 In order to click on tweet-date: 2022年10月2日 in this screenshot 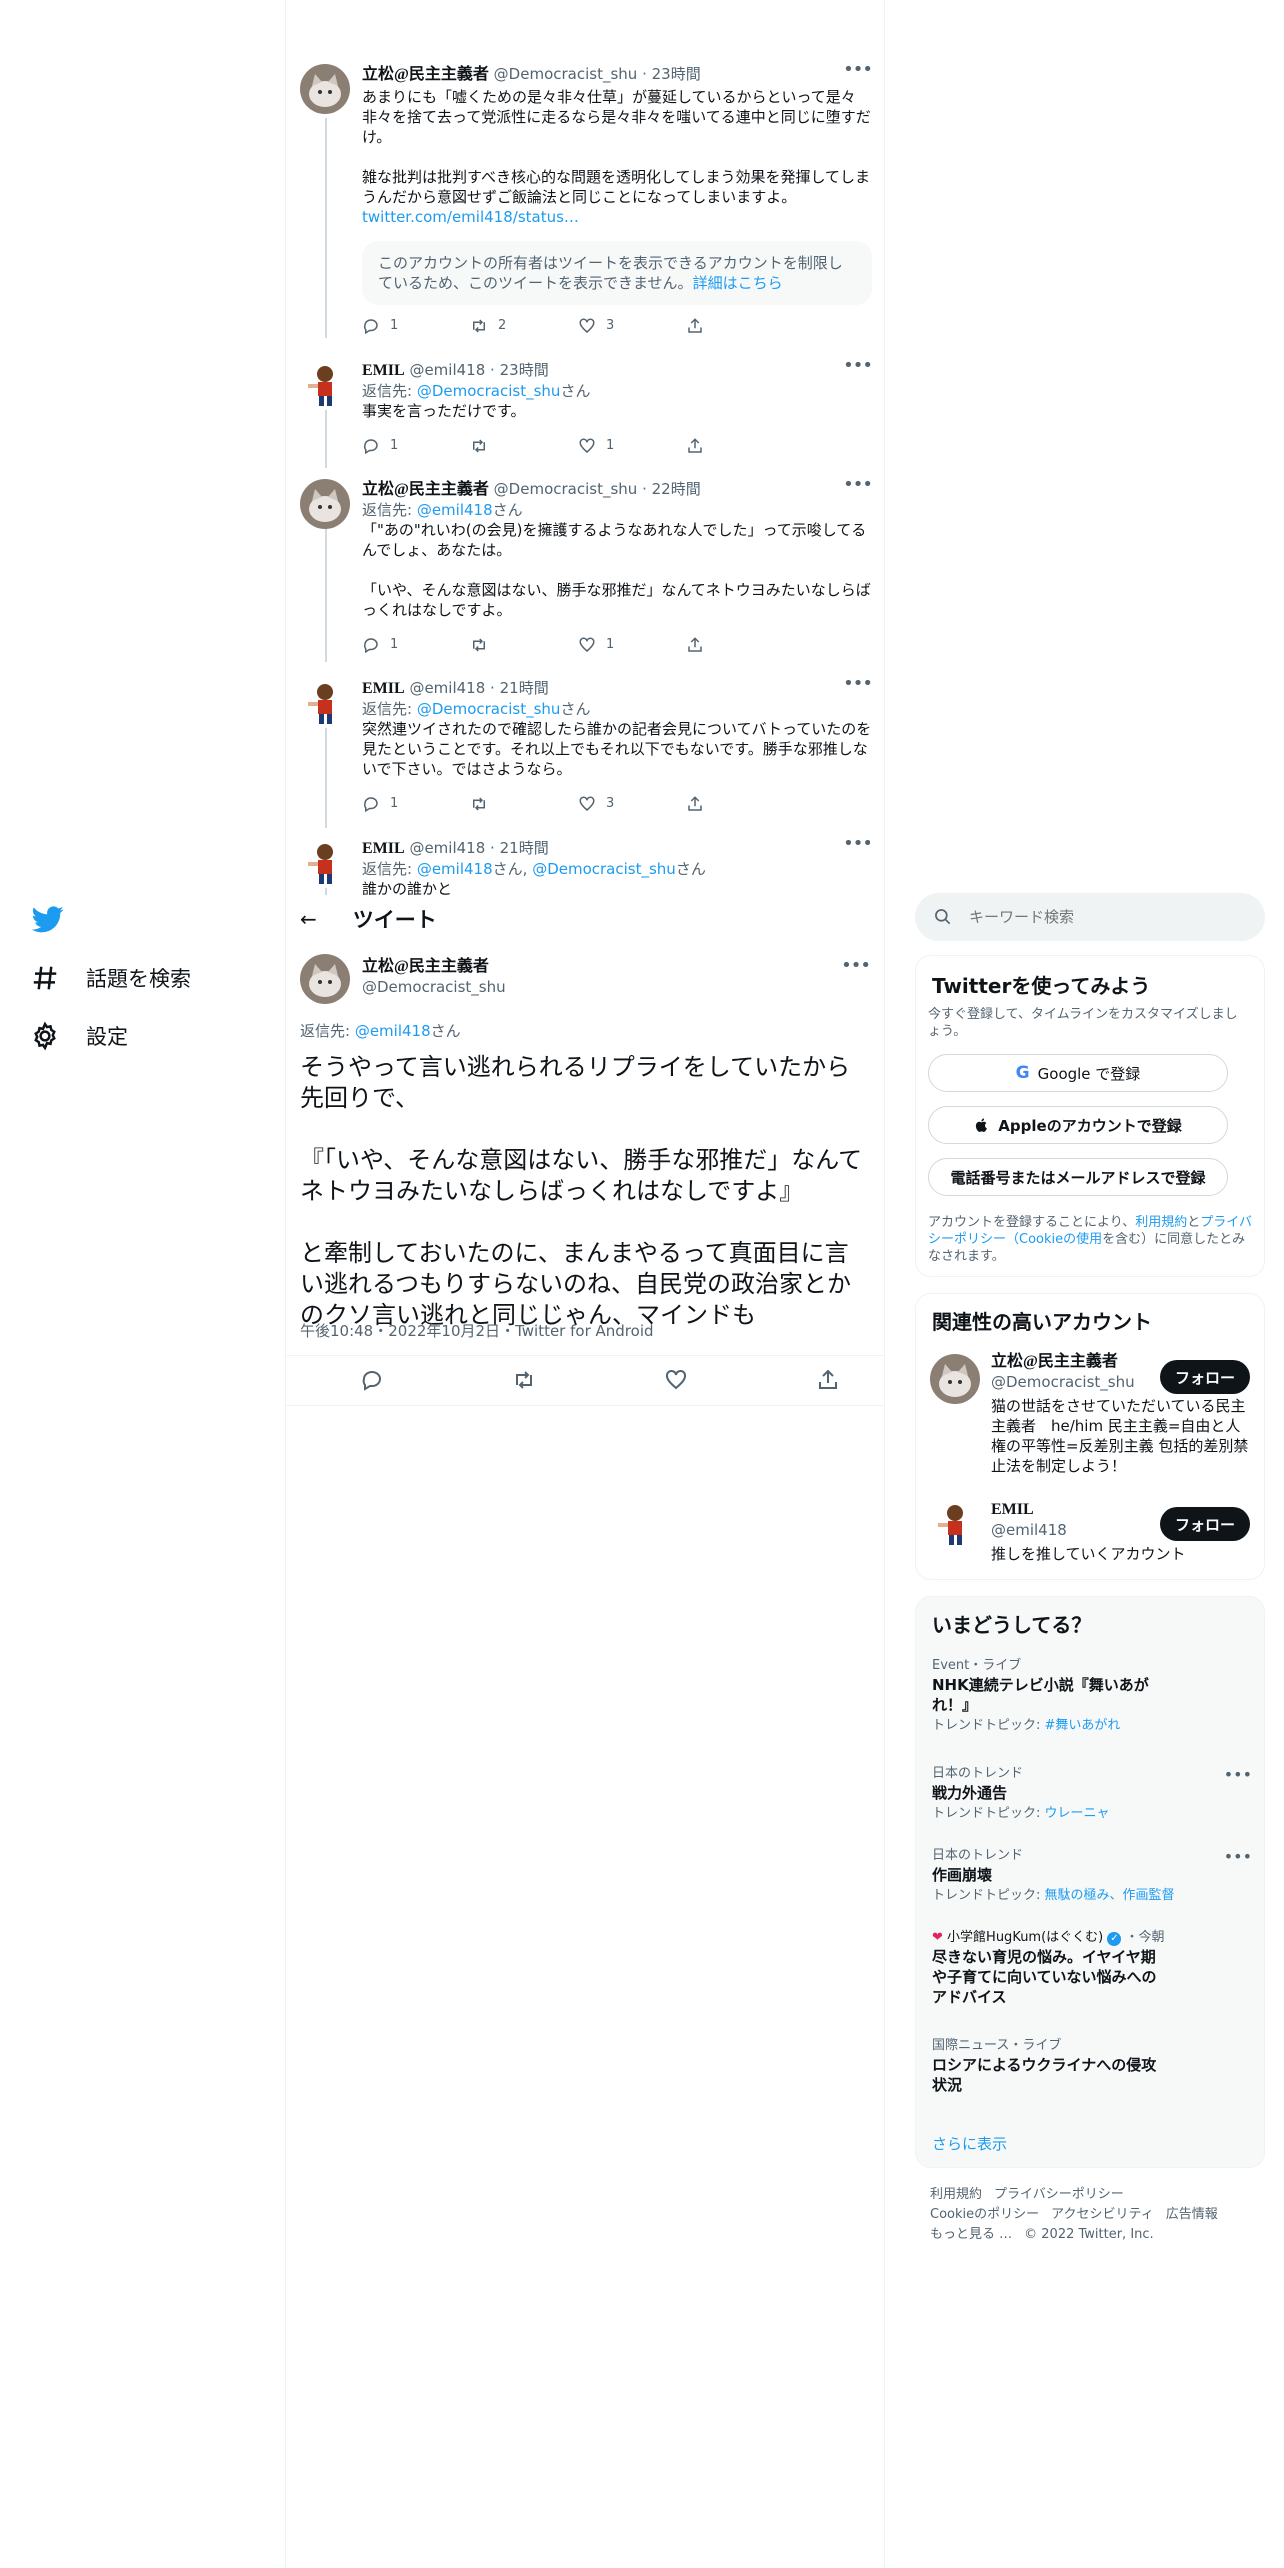, I will do `click(444, 1331)`.